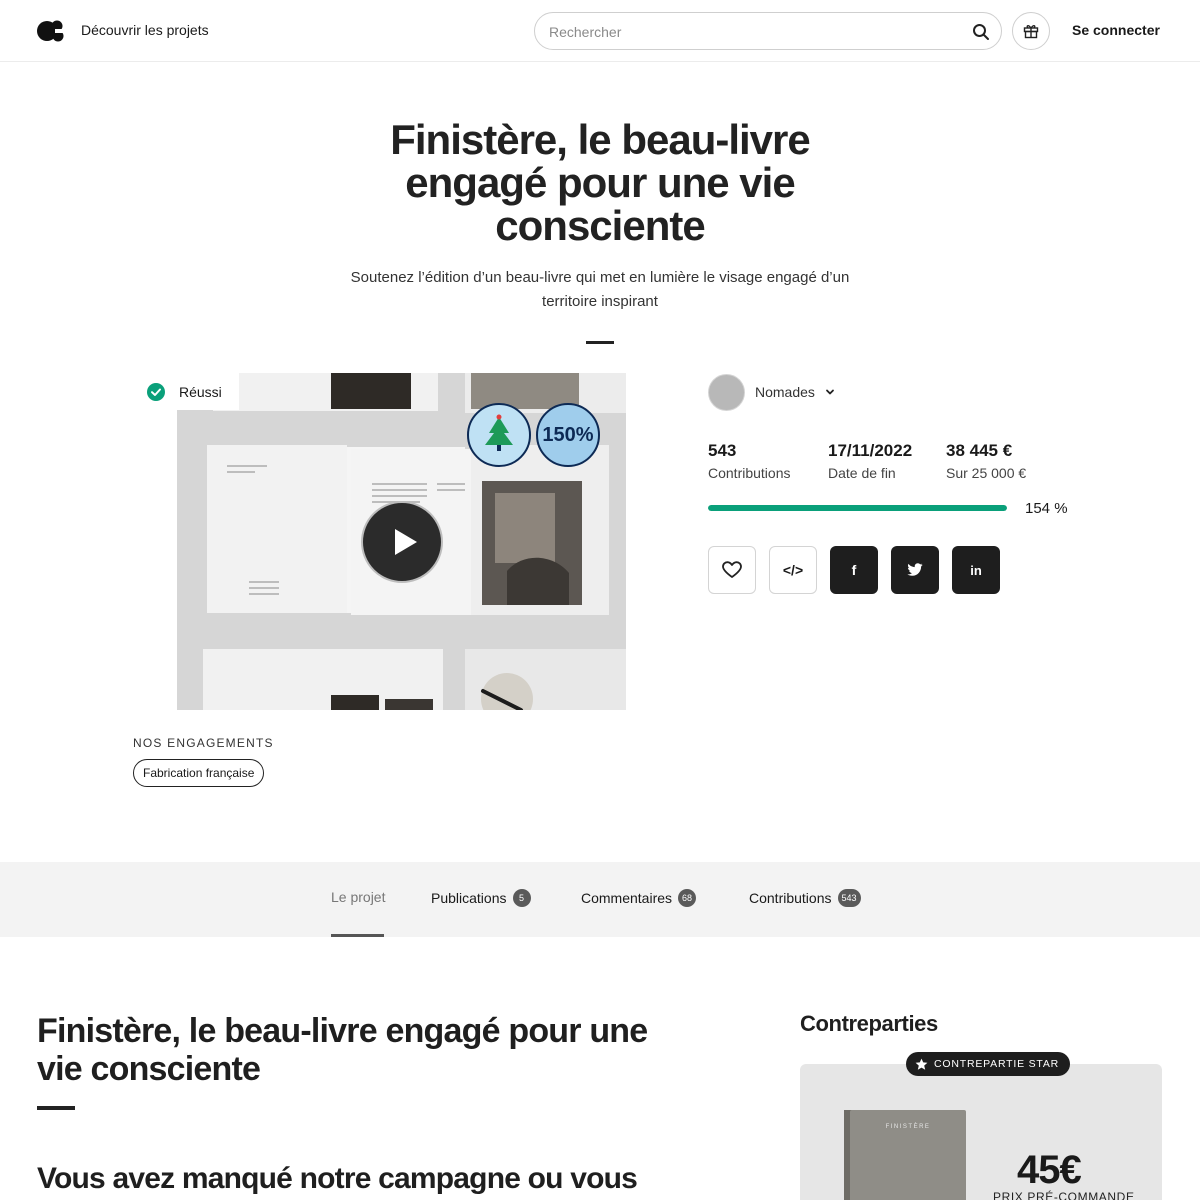  Describe the element at coordinates (749, 473) in the screenshot. I see `stat-label: Contributions` at that location.